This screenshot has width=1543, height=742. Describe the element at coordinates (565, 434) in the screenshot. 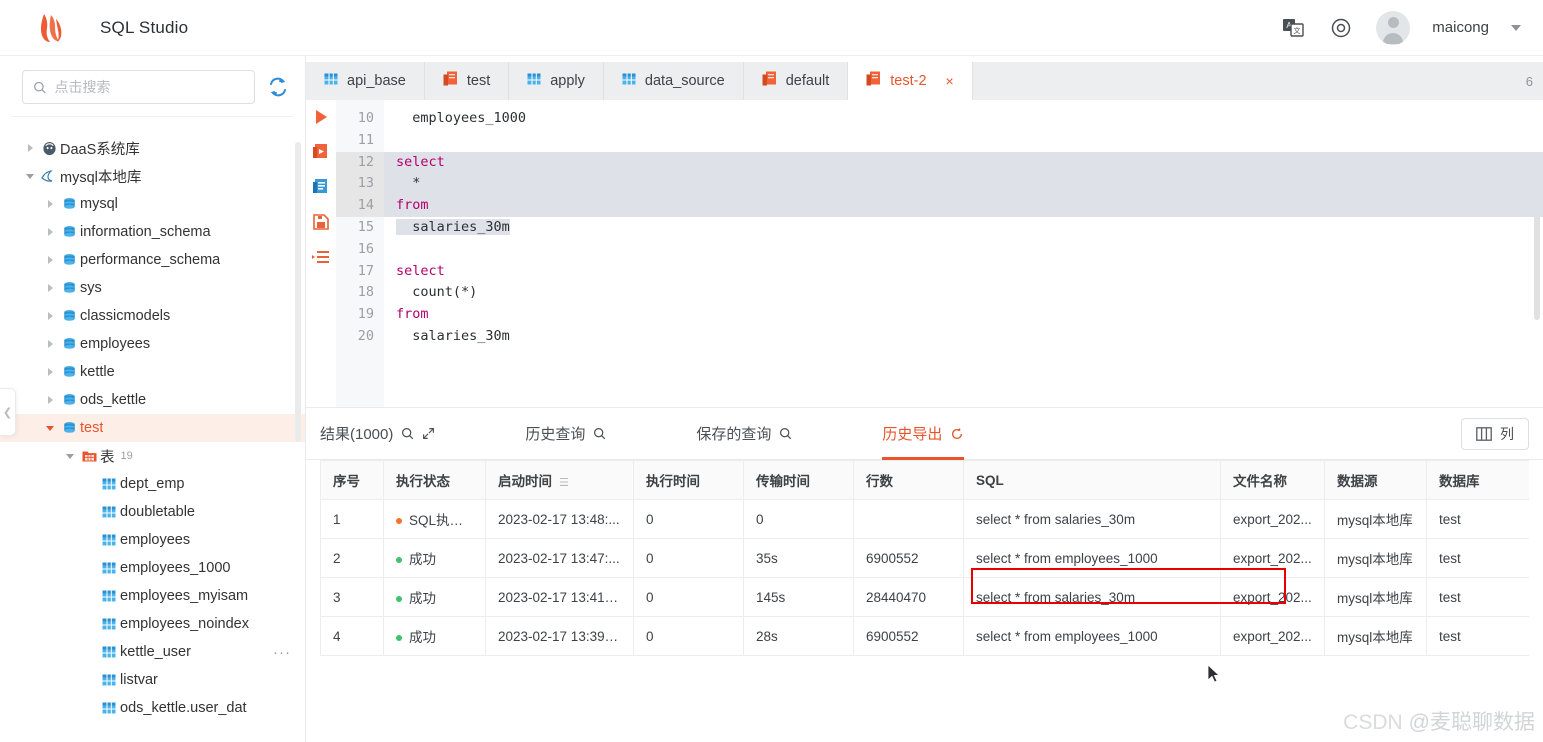

I see `result-tab-1: 历史查询` at that location.